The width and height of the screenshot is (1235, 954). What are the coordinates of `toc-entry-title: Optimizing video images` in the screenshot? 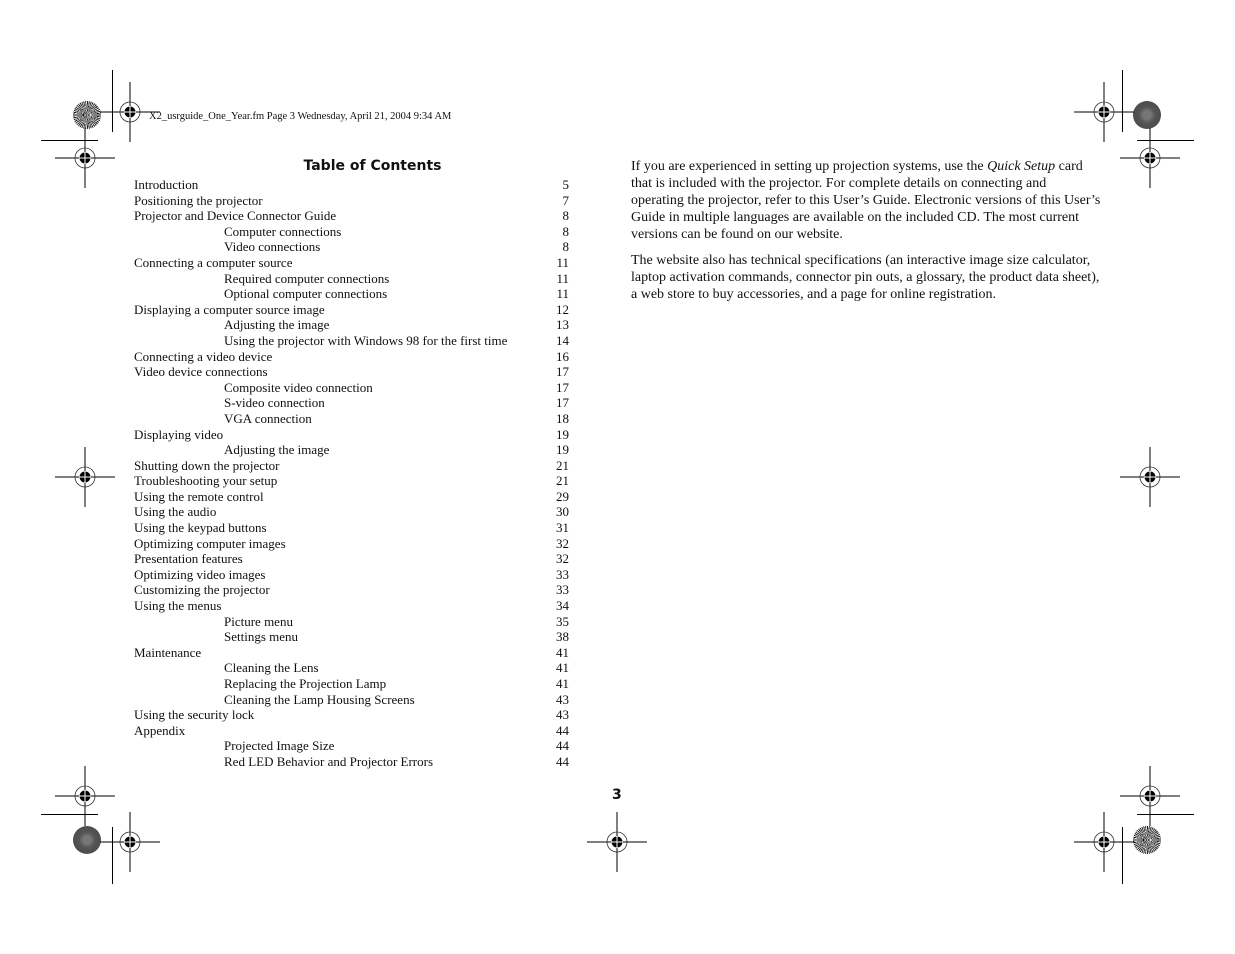 It's located at (200, 574).